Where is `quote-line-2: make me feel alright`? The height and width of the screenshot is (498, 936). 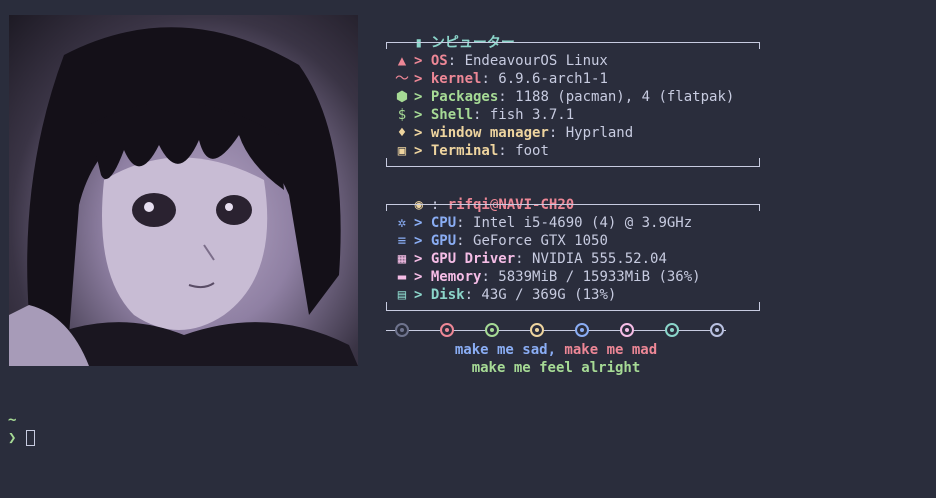
quote-line-2: make me feel alright is located at coordinates (556, 368).